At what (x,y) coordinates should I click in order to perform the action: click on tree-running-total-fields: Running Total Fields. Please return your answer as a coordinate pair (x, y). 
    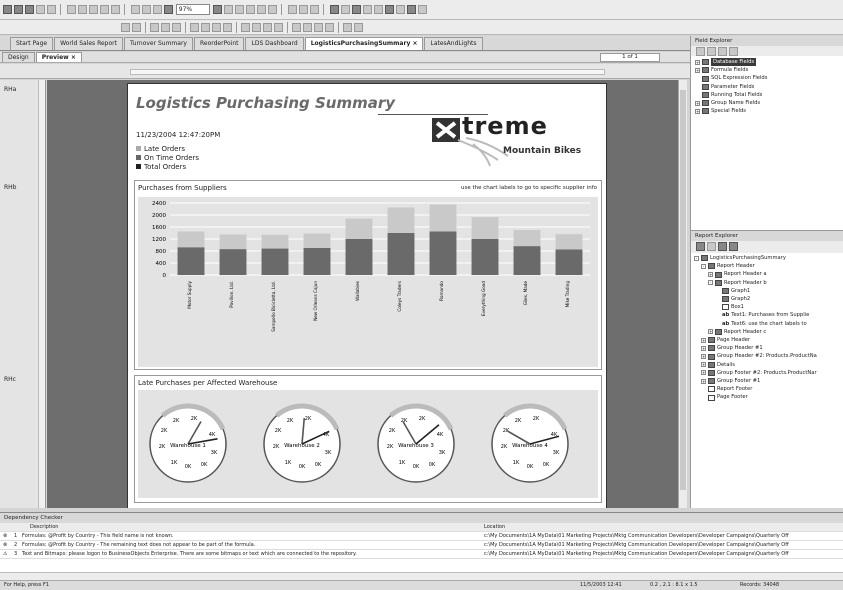
    Looking at the image, I should click on (767, 95).